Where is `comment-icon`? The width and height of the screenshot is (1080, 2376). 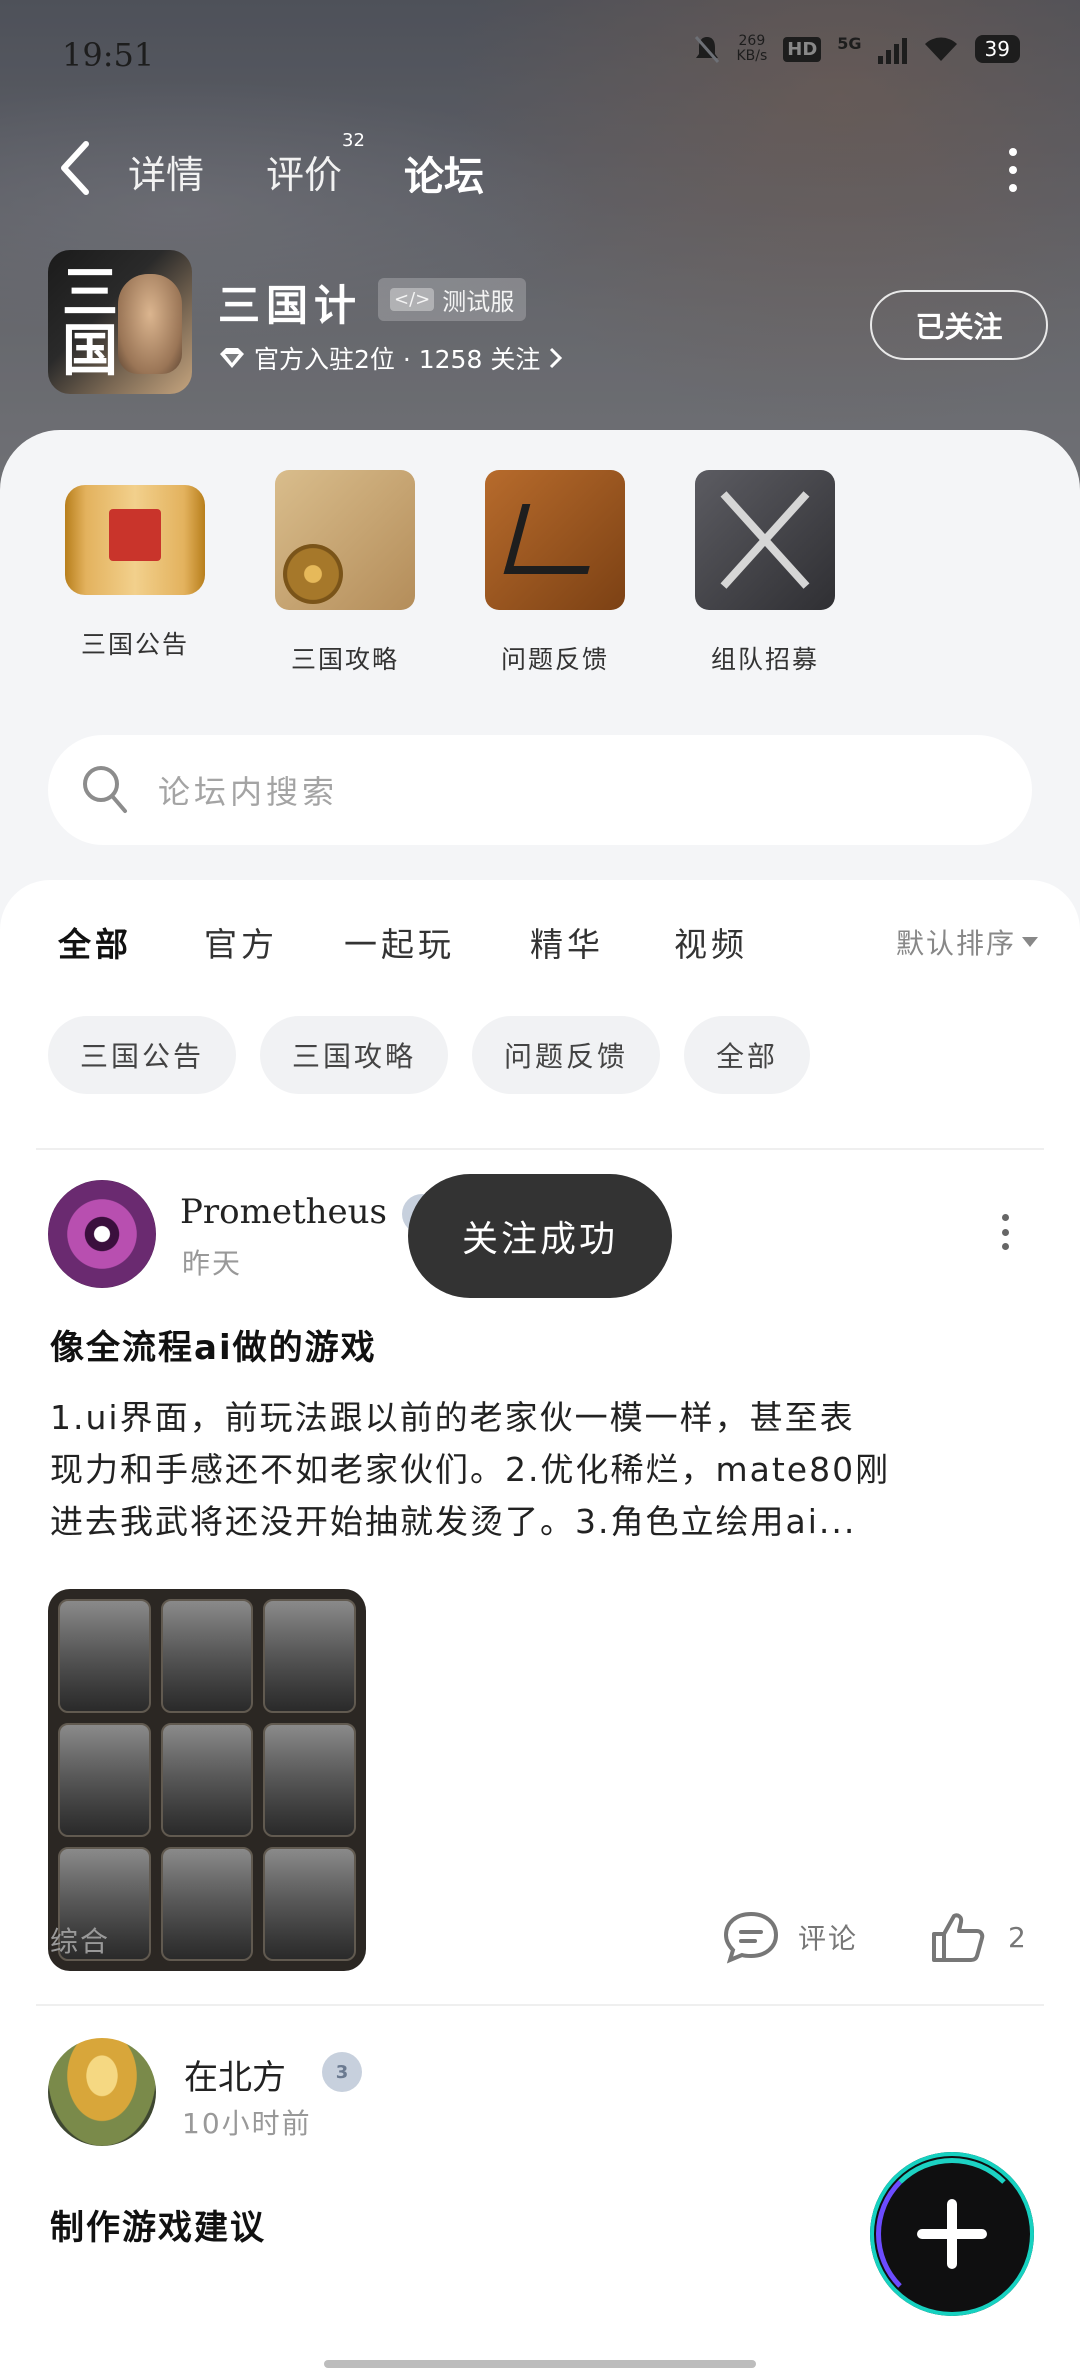 comment-icon is located at coordinates (751, 1937).